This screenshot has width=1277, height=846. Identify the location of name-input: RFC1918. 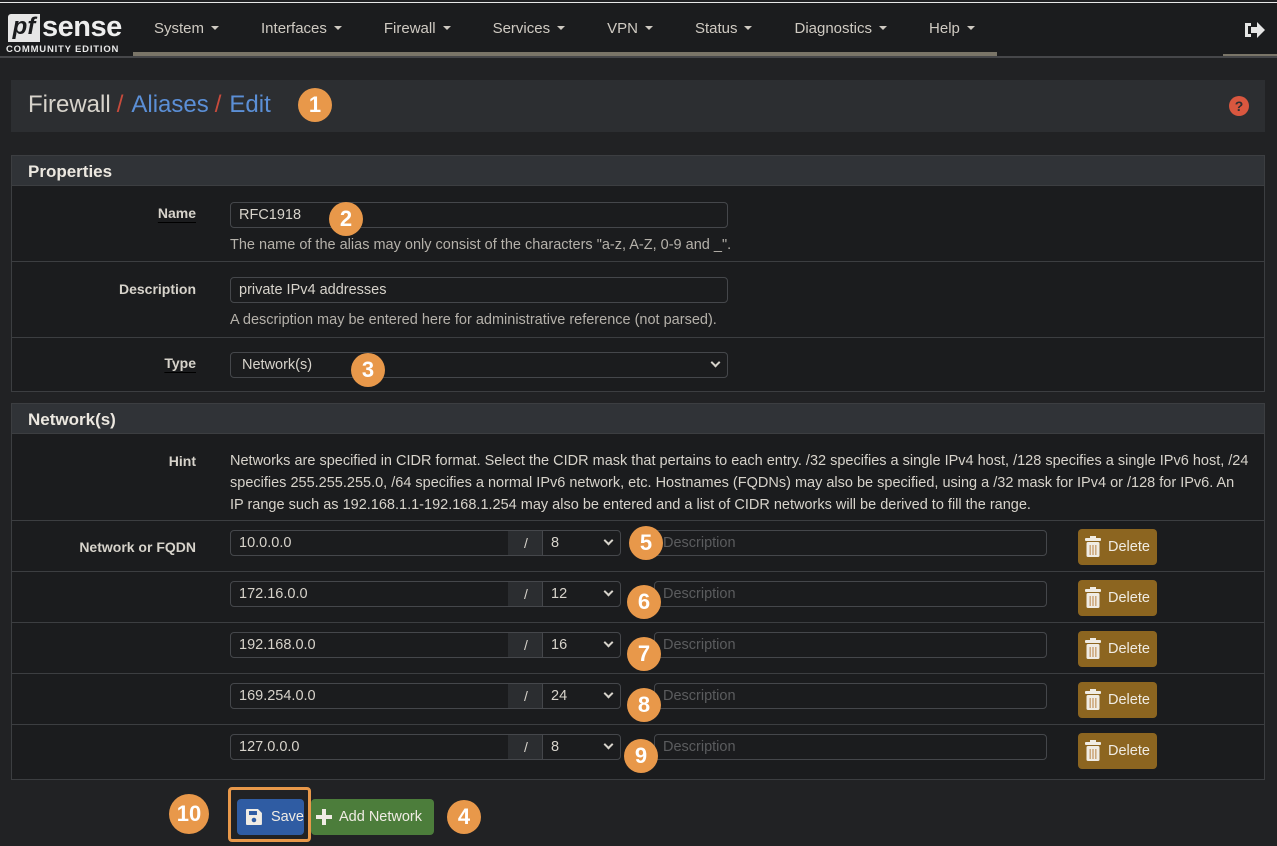
(479, 215).